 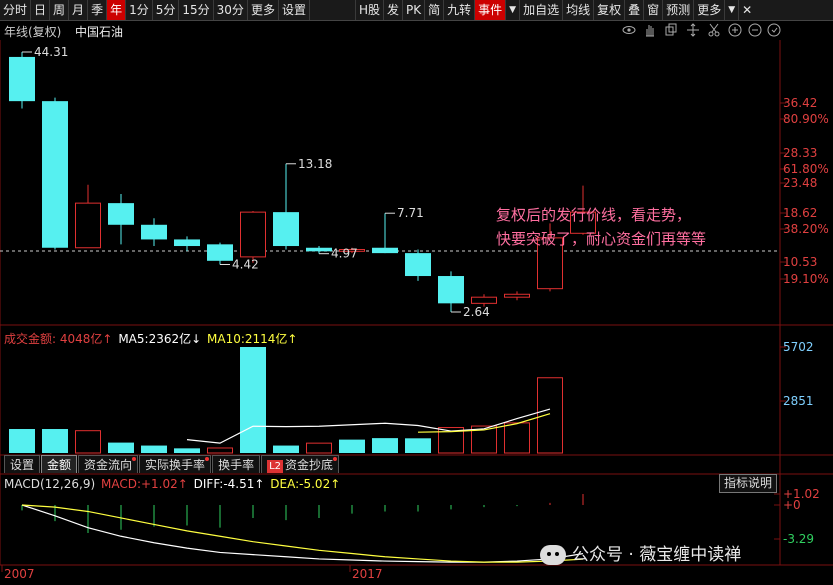 I want to click on high-price-label: 44.31, so click(x=51, y=52).